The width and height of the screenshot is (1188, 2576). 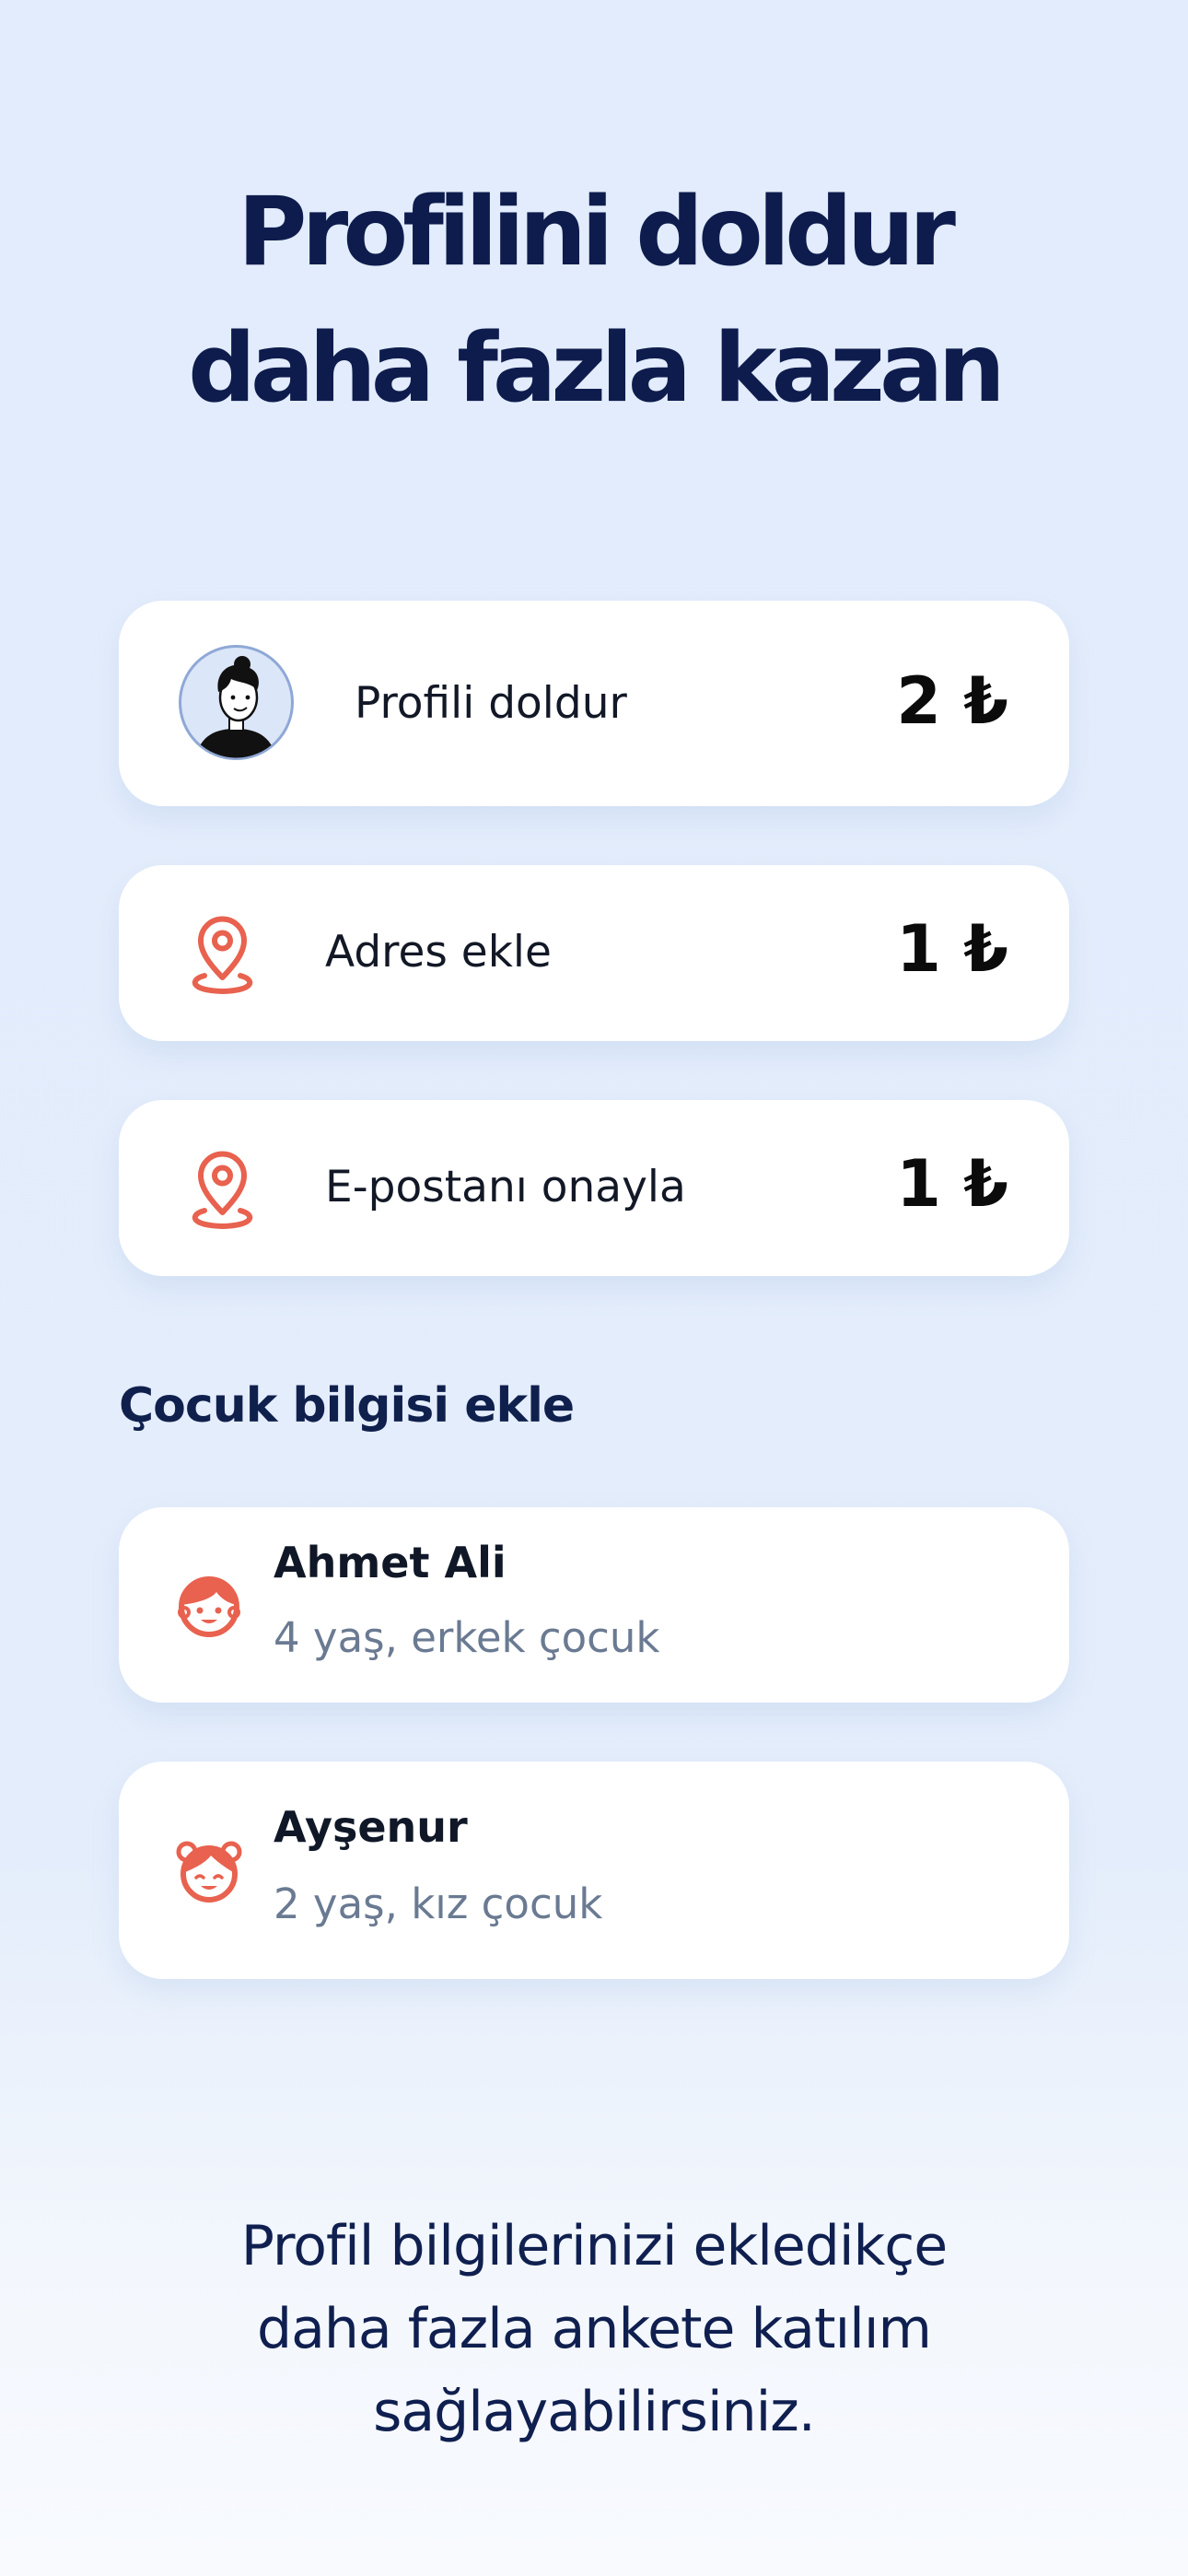 What do you see at coordinates (438, 1904) in the screenshot?
I see `child-details: 2 yaş, kız çocuk` at bounding box center [438, 1904].